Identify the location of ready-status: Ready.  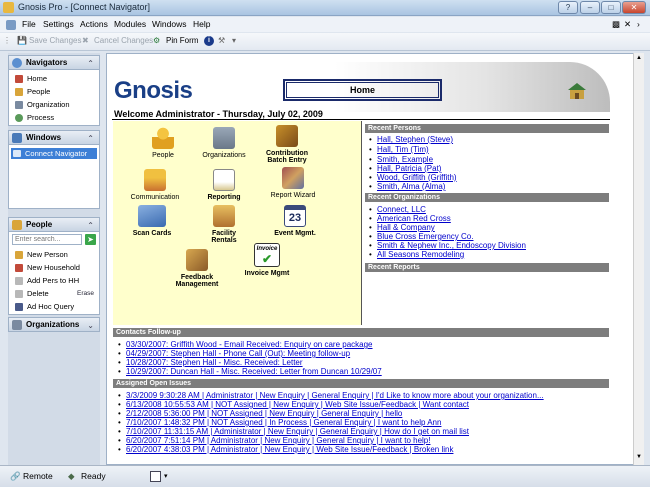
(93, 476).